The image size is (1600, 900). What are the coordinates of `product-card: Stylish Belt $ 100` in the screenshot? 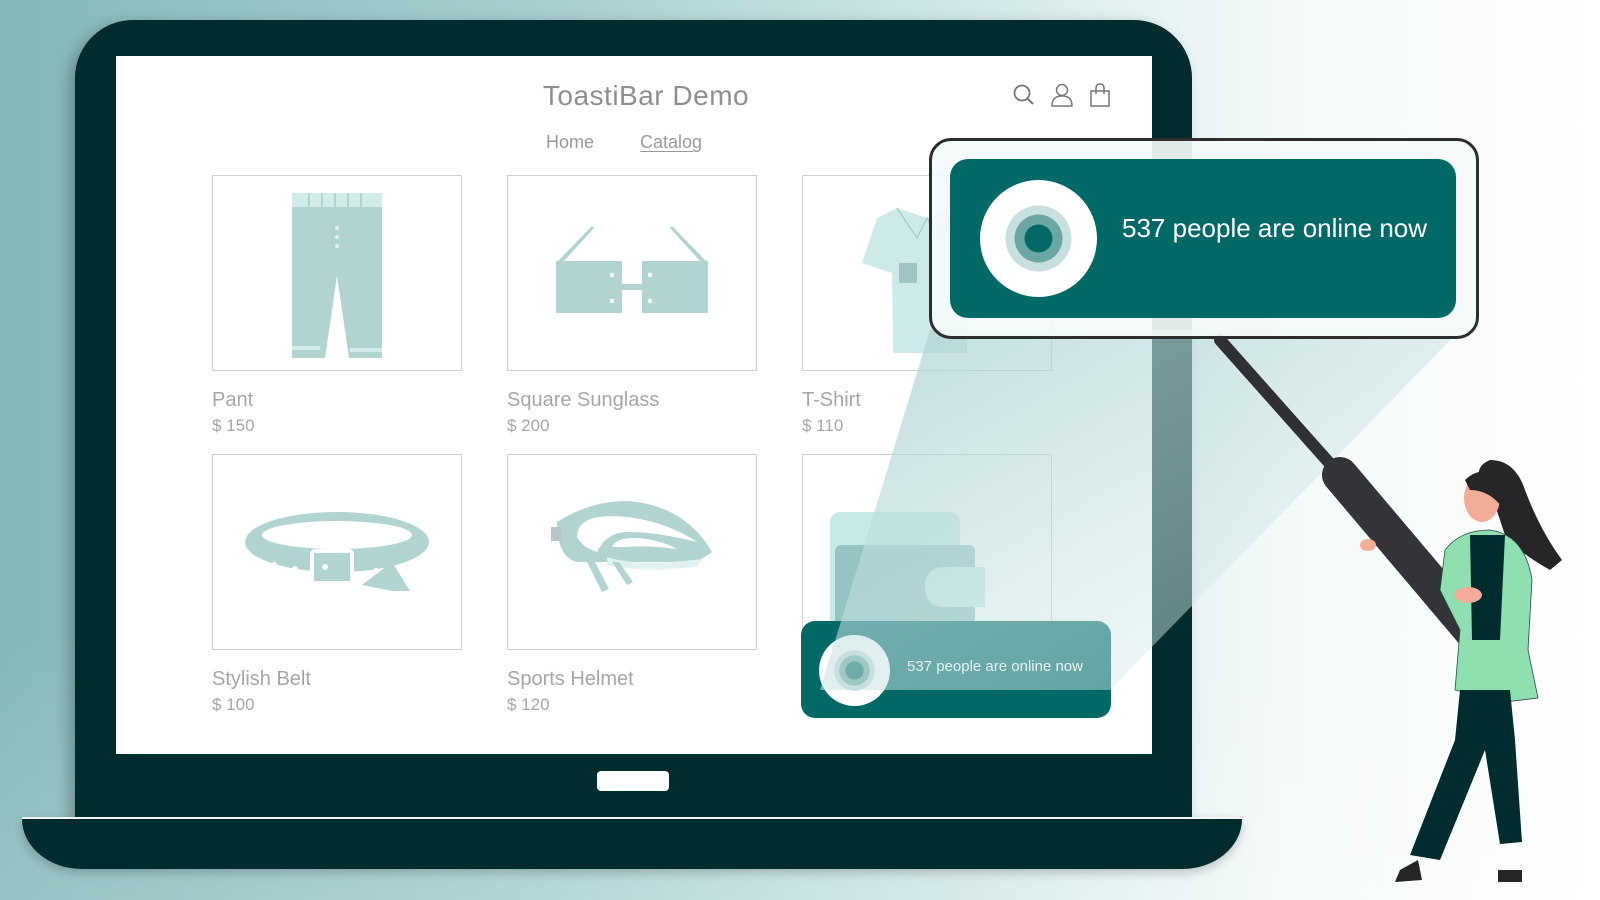 It's located at (337, 584).